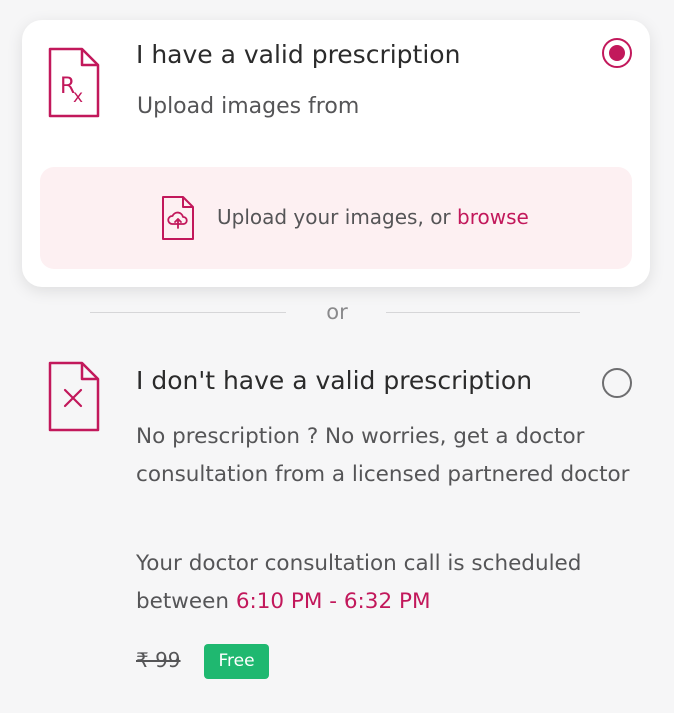 Image resolution: width=674 pixels, height=713 pixels. Describe the element at coordinates (158, 660) in the screenshot. I see `original-price: ₹ 99` at that location.